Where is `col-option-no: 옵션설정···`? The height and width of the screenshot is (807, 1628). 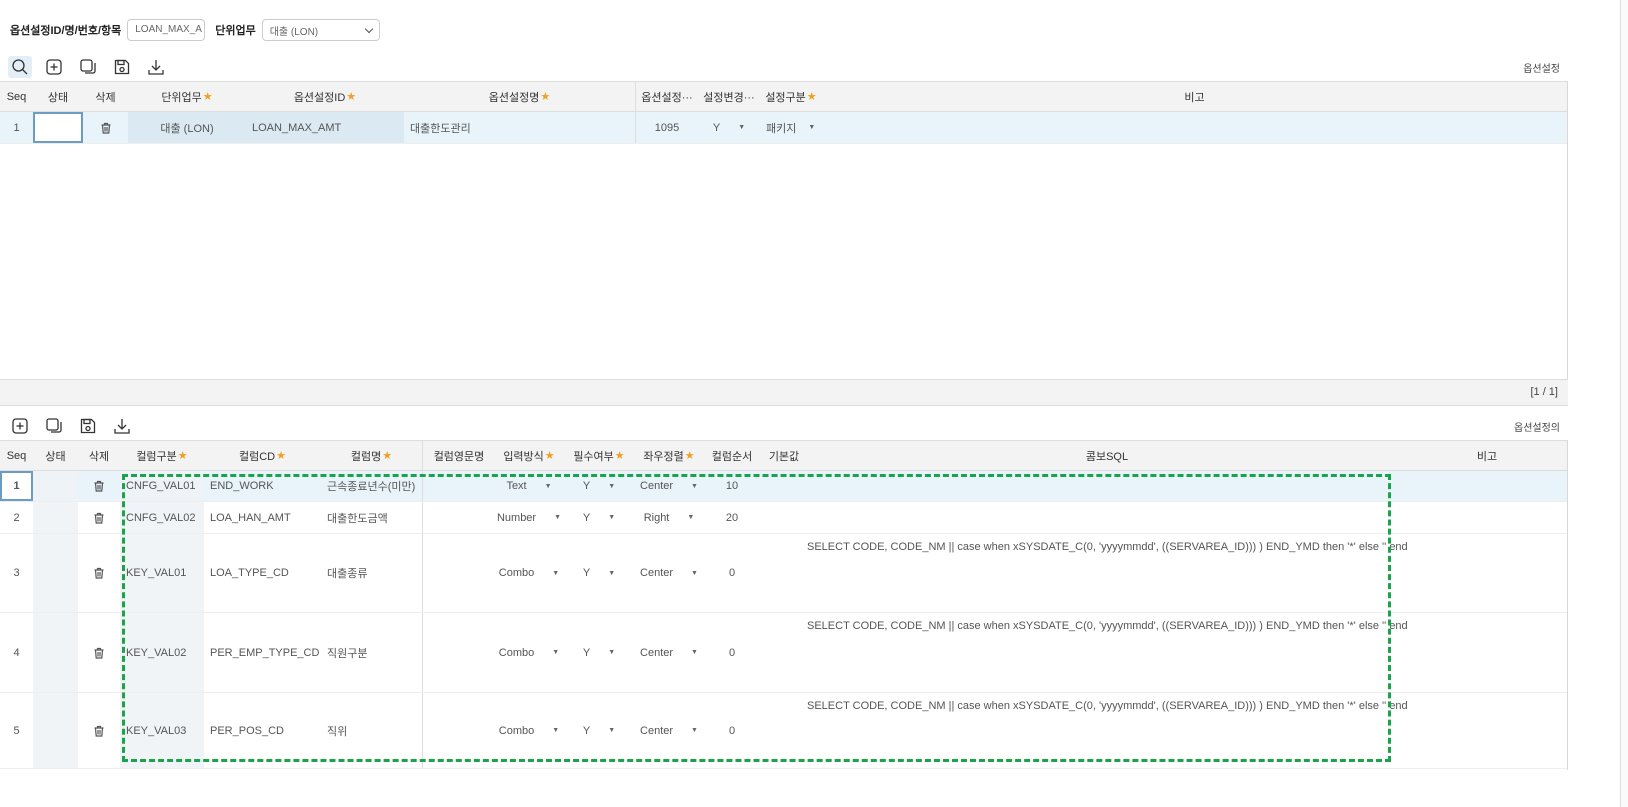
col-option-no: 옵션설정··· is located at coordinates (667, 96).